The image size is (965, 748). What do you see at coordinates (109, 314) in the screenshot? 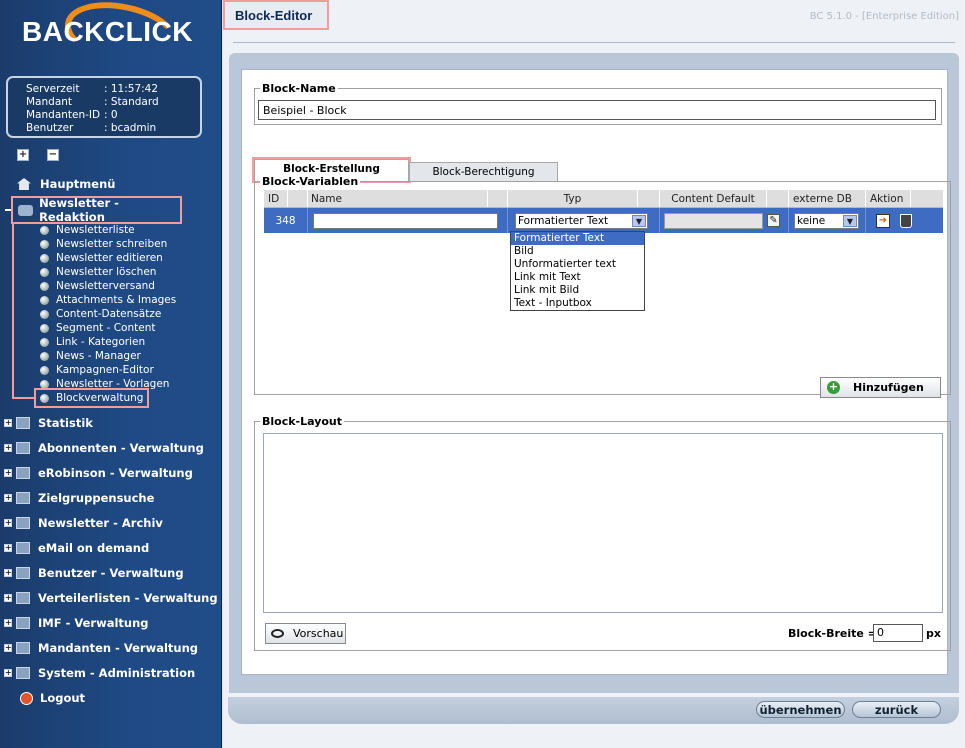
I see `nav-sub-label: Content-Datensätze` at bounding box center [109, 314].